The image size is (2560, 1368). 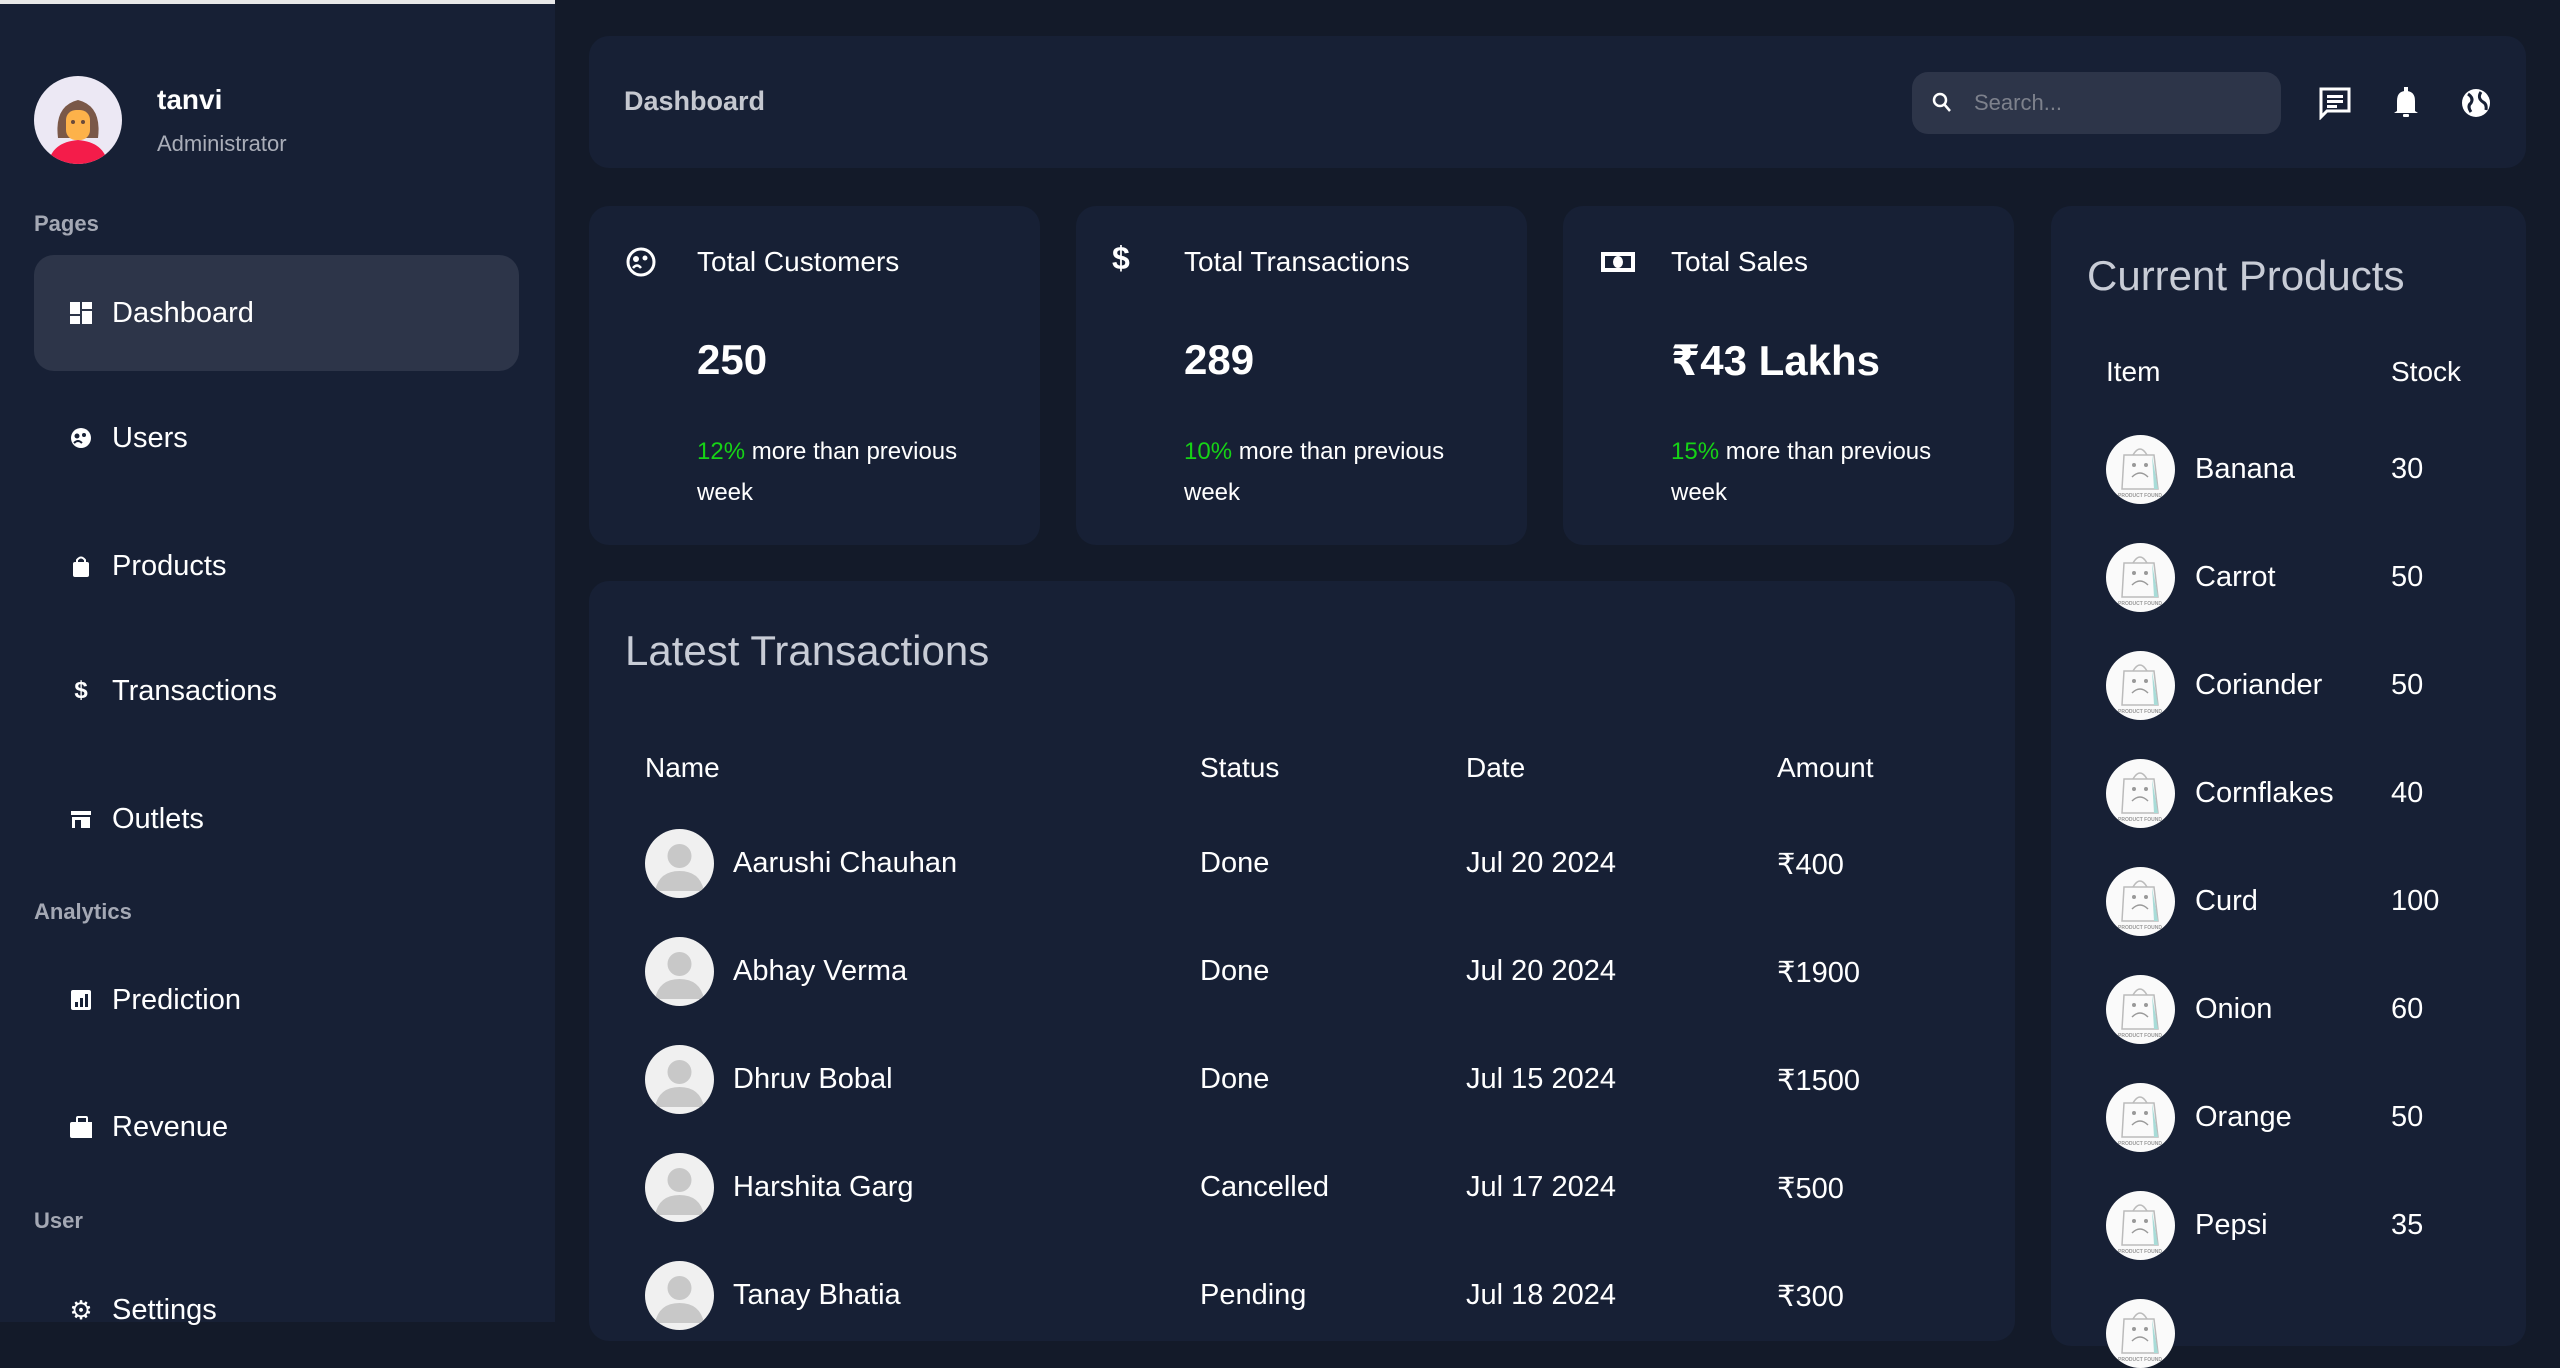 I want to click on cell-name: Harshita Garg, so click(x=823, y=1187).